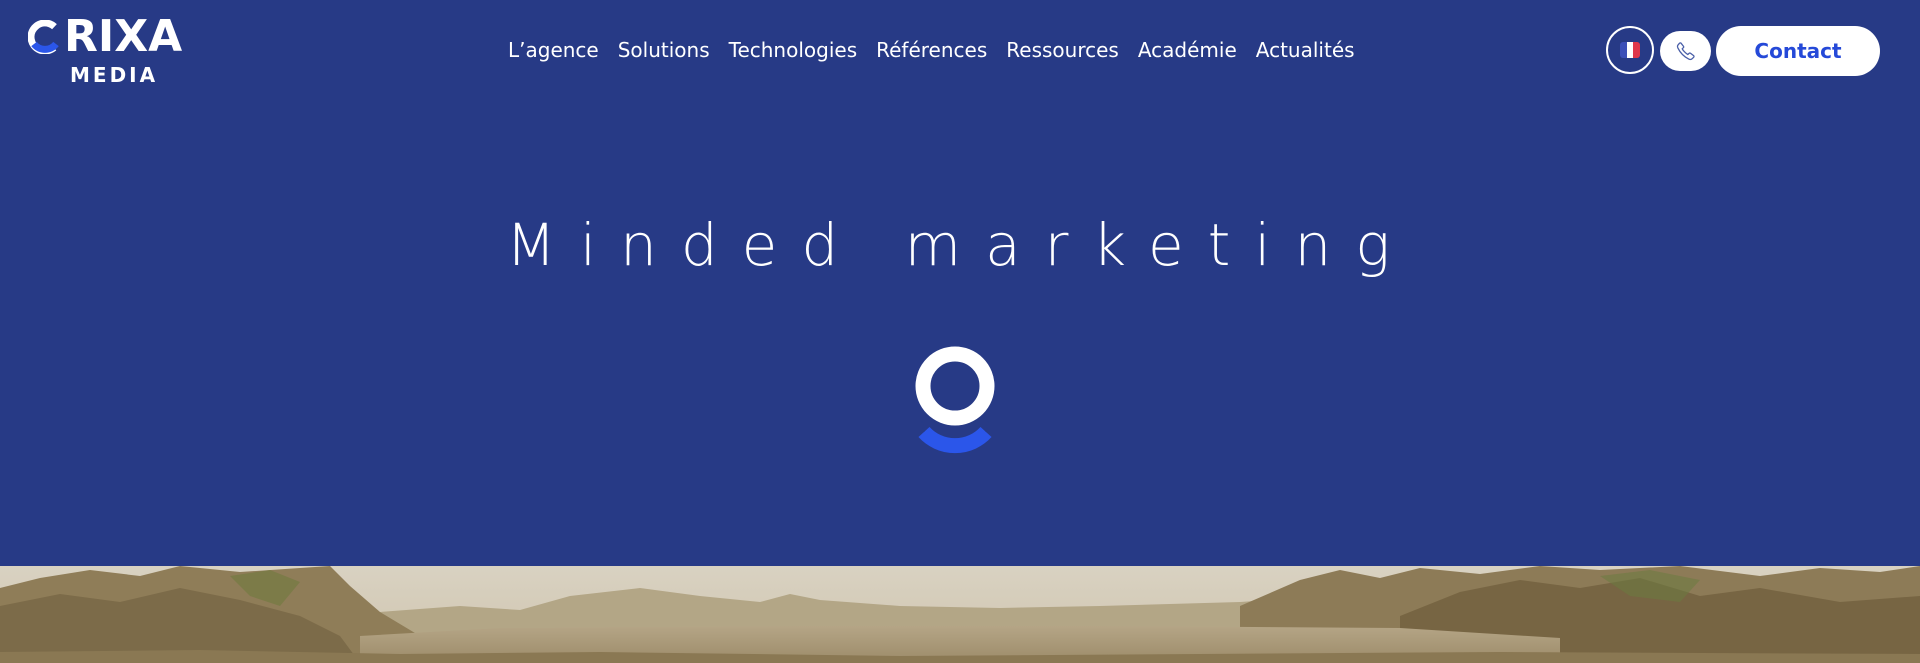  What do you see at coordinates (955, 400) in the screenshot?
I see `orixa-loader-icon` at bounding box center [955, 400].